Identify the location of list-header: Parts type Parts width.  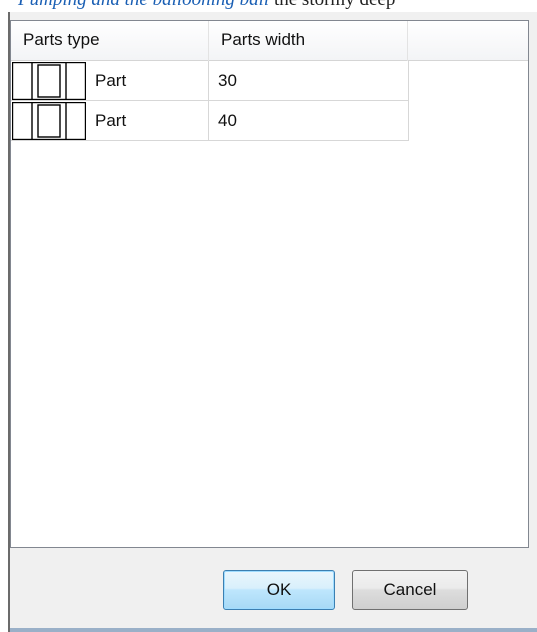
(269, 41).